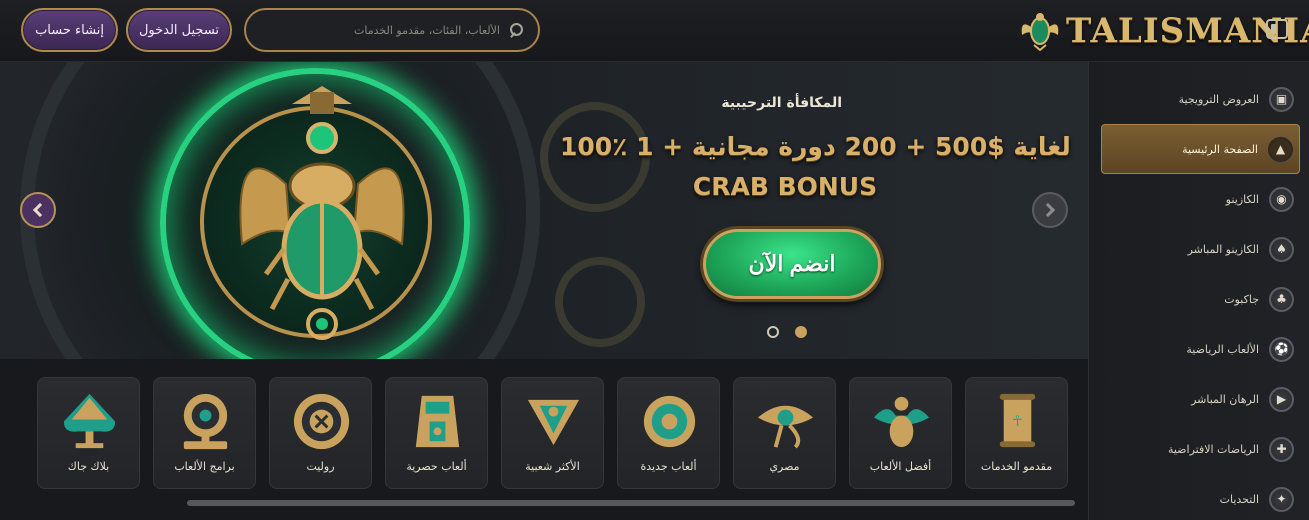 The height and width of the screenshot is (520, 1309). What do you see at coordinates (552, 466) in the screenshot?
I see `category-label: الأكثر شعبية` at bounding box center [552, 466].